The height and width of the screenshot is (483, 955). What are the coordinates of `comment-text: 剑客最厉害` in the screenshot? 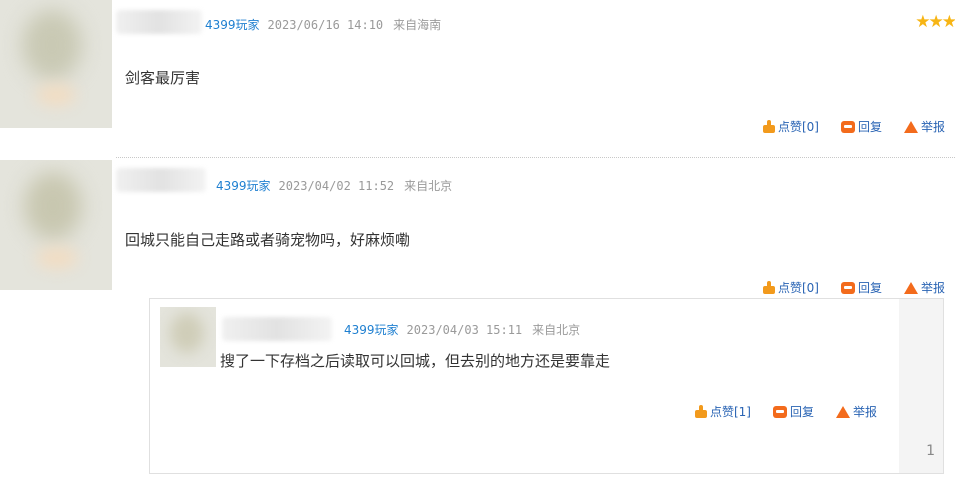 It's located at (163, 78).